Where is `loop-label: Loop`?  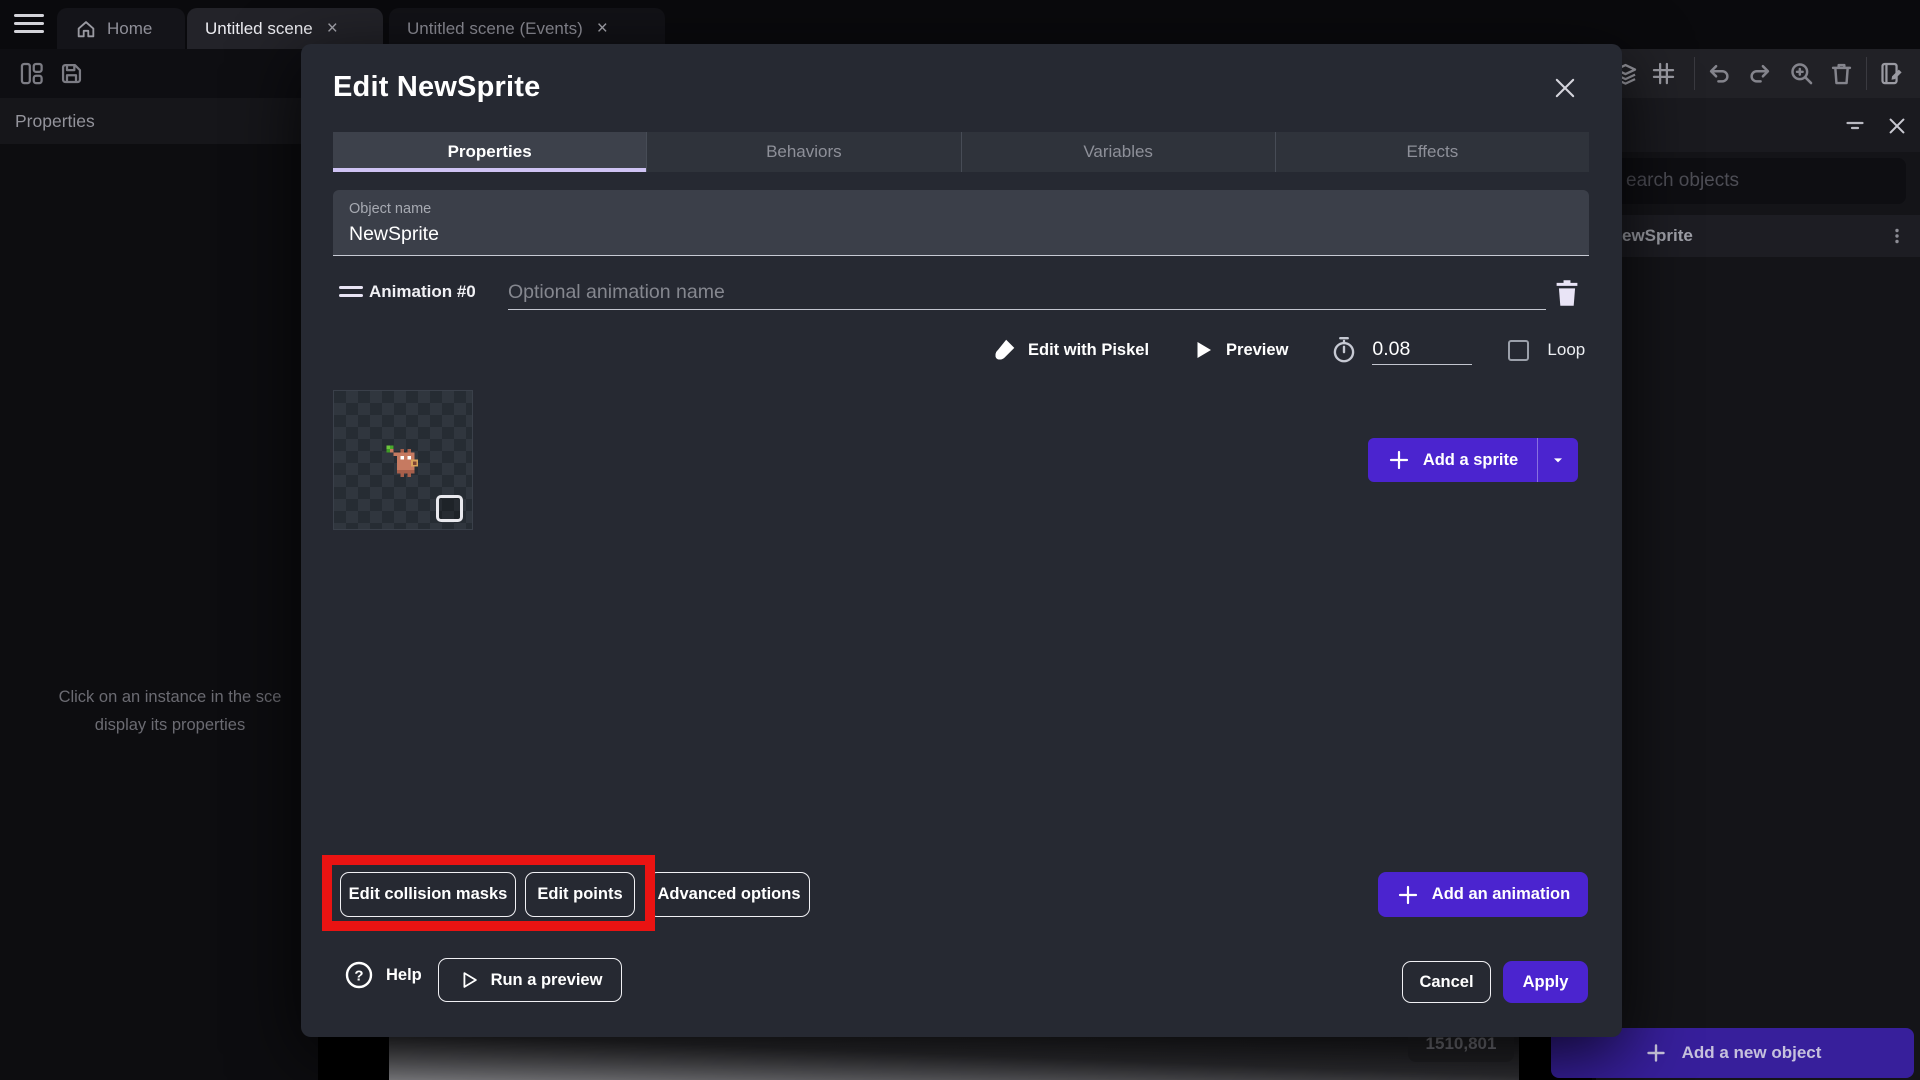
loop-label: Loop is located at coordinates (1566, 349).